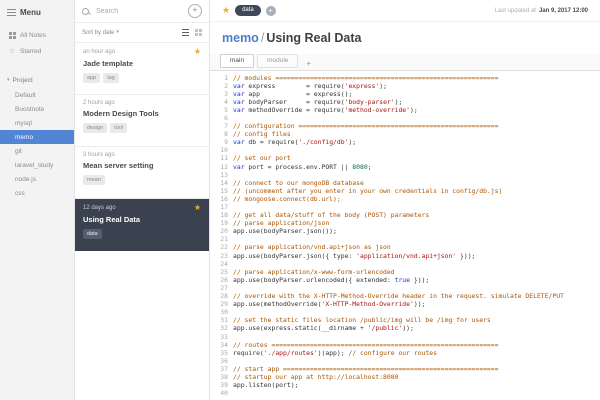 The image size is (600, 400). What do you see at coordinates (99, 155) in the screenshot?
I see `note-timestamp: 3 hours ago` at bounding box center [99, 155].